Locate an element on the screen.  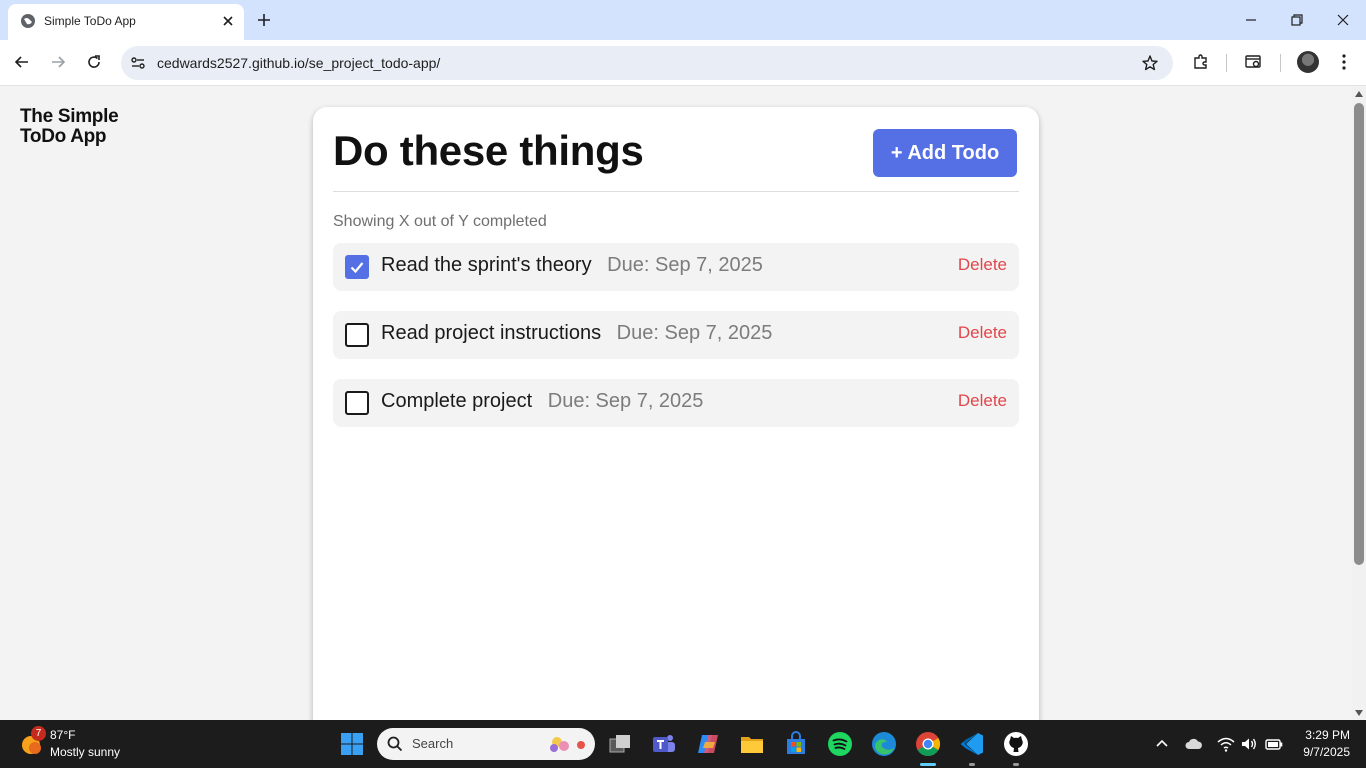
globe-icon is located at coordinates (28, 21).